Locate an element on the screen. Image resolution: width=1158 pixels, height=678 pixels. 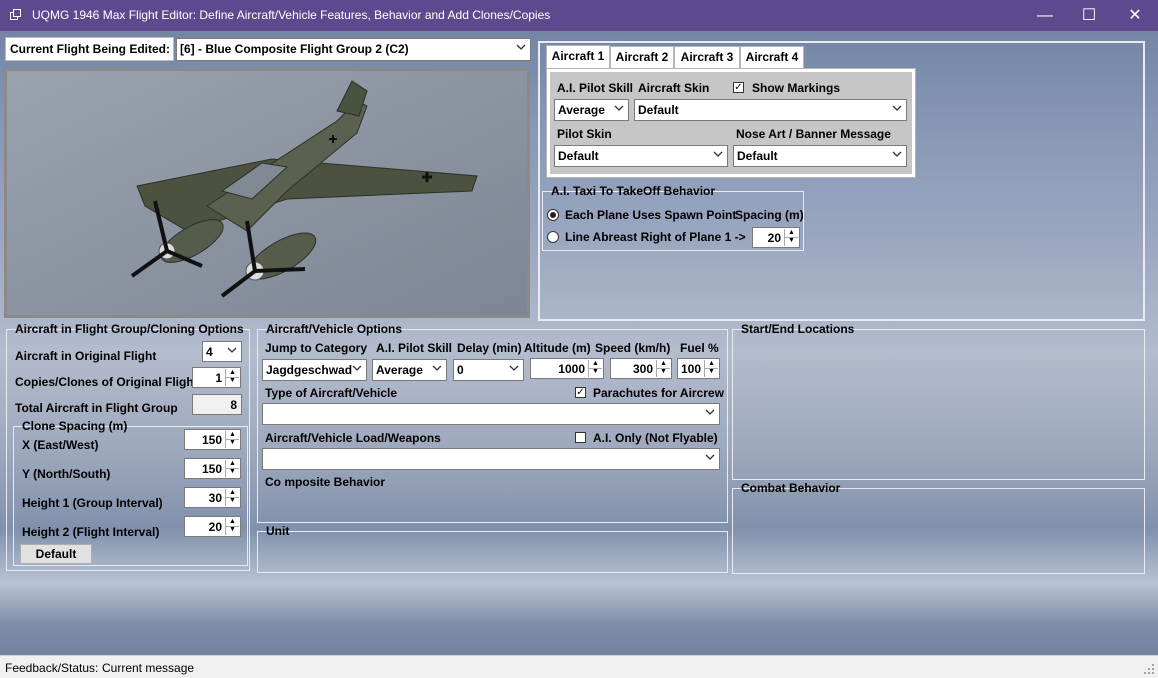
aircraft-skin-value: Default is located at coordinates (658, 110).